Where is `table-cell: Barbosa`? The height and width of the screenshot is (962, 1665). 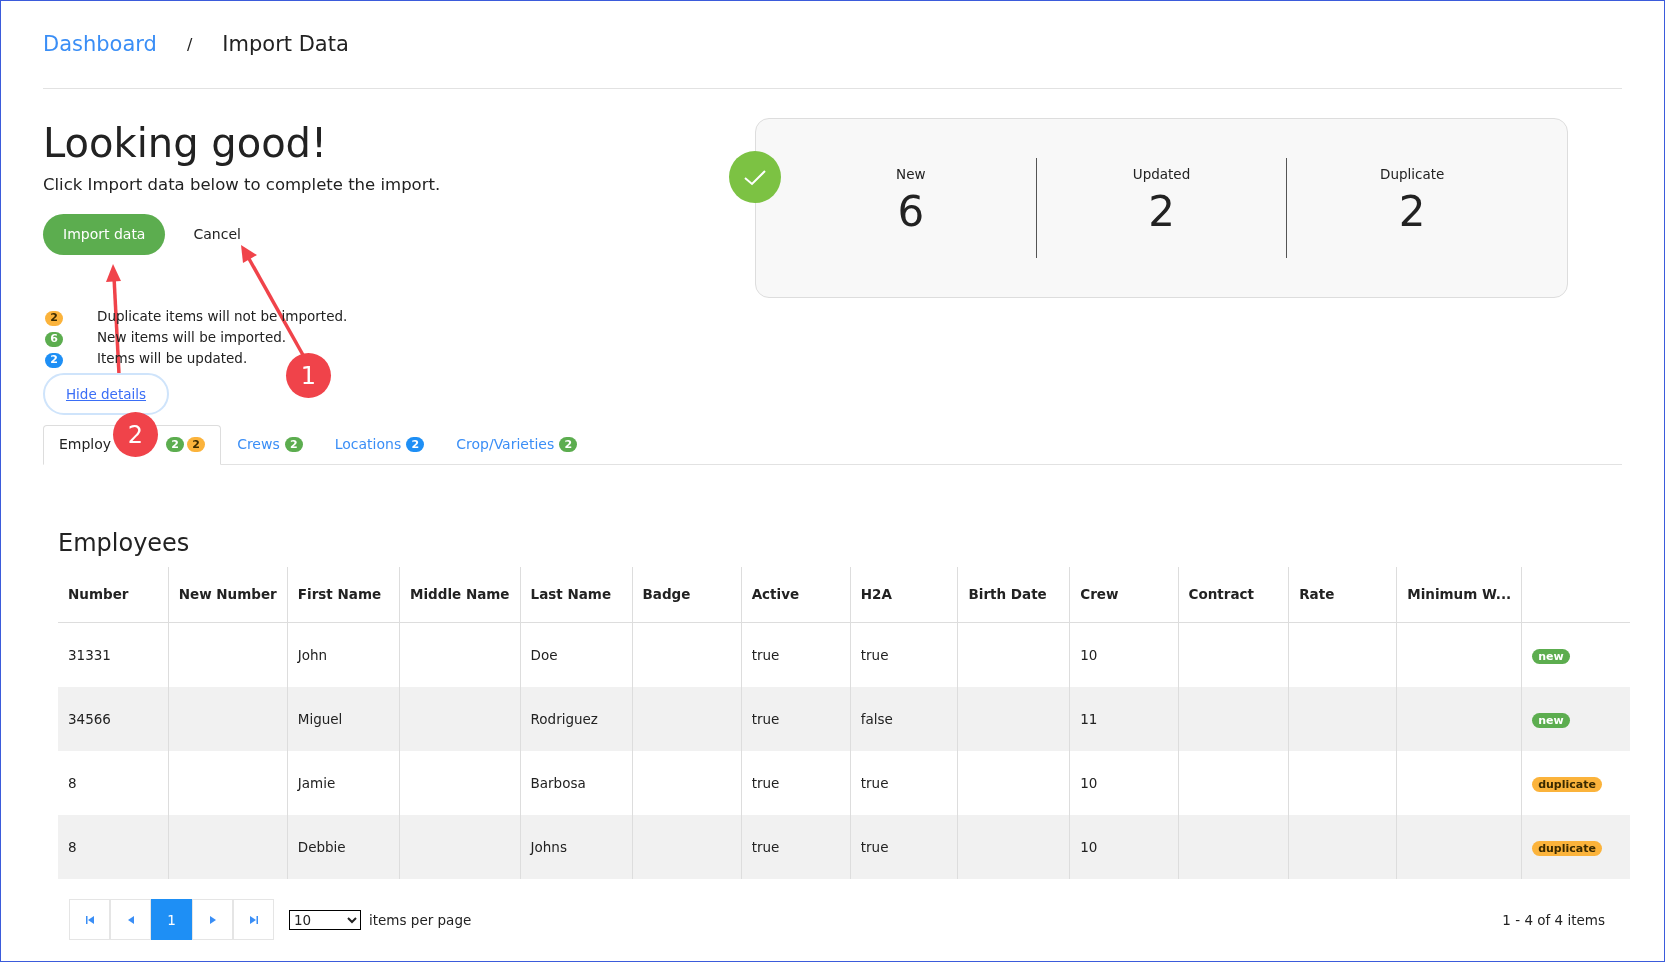
table-cell: Barbosa is located at coordinates (558, 782).